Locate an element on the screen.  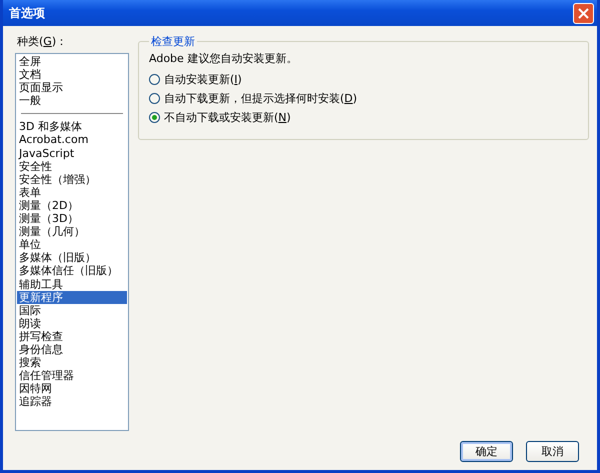
update-note: Adobe 建议您自动安装更新。 is located at coordinates (223, 58).